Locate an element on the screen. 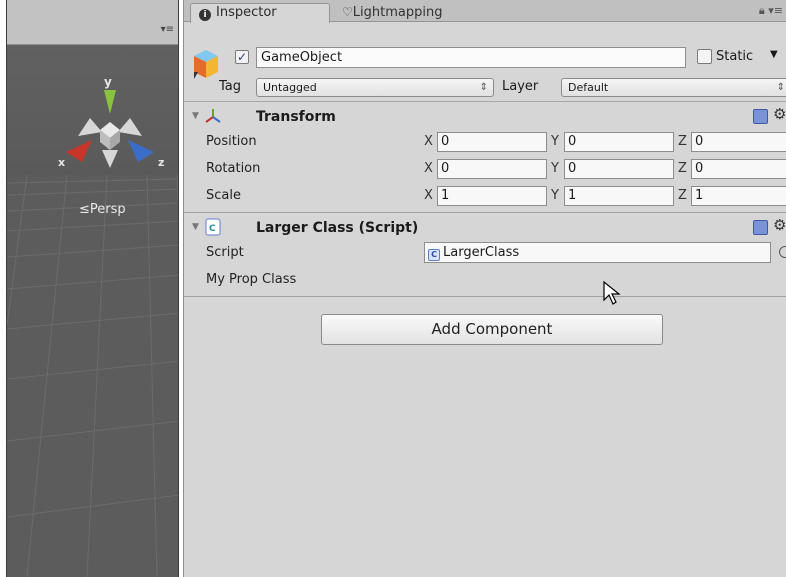 The image size is (786, 577). transform-axes-icon is located at coordinates (213, 116).